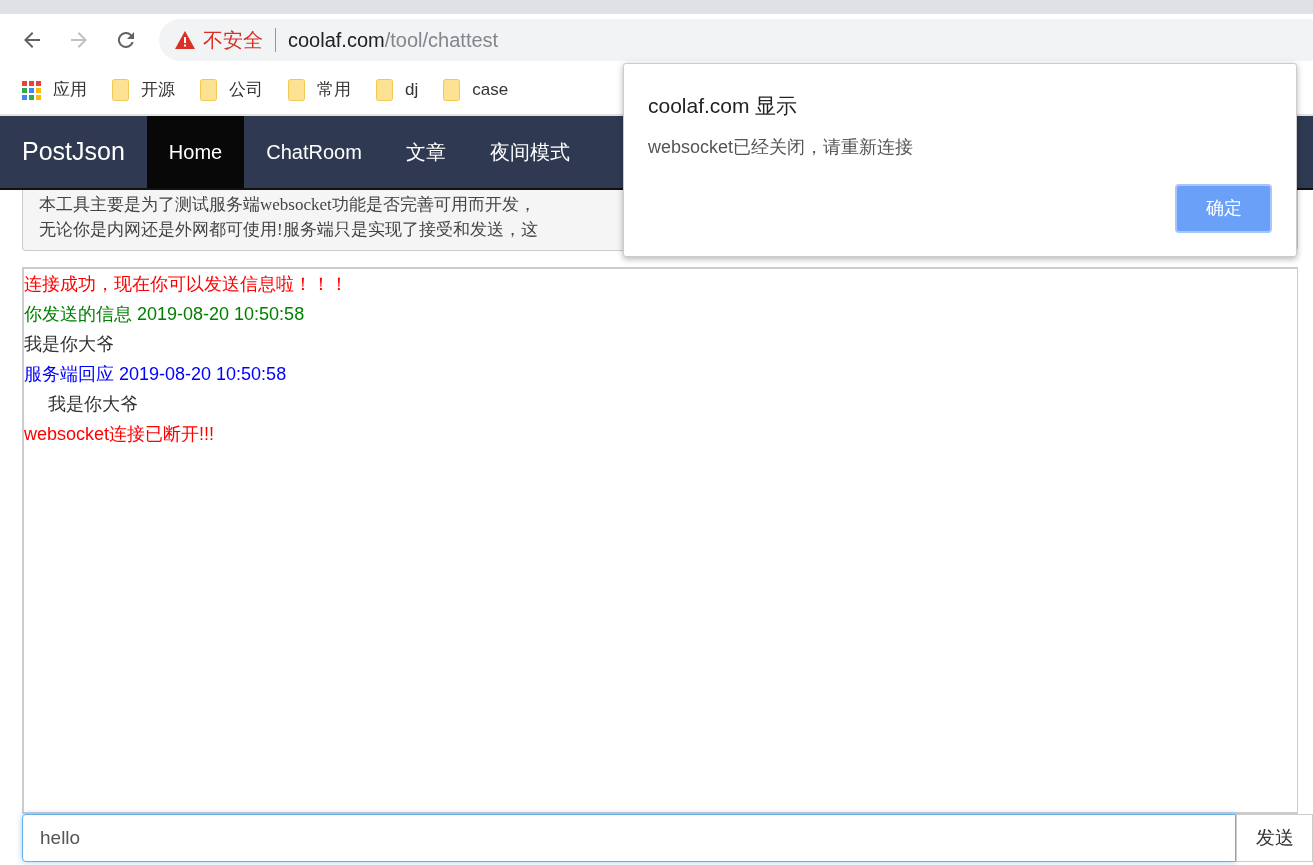 The image size is (1313, 865). Describe the element at coordinates (1274, 838) in the screenshot. I see `send-button: 发送` at that location.